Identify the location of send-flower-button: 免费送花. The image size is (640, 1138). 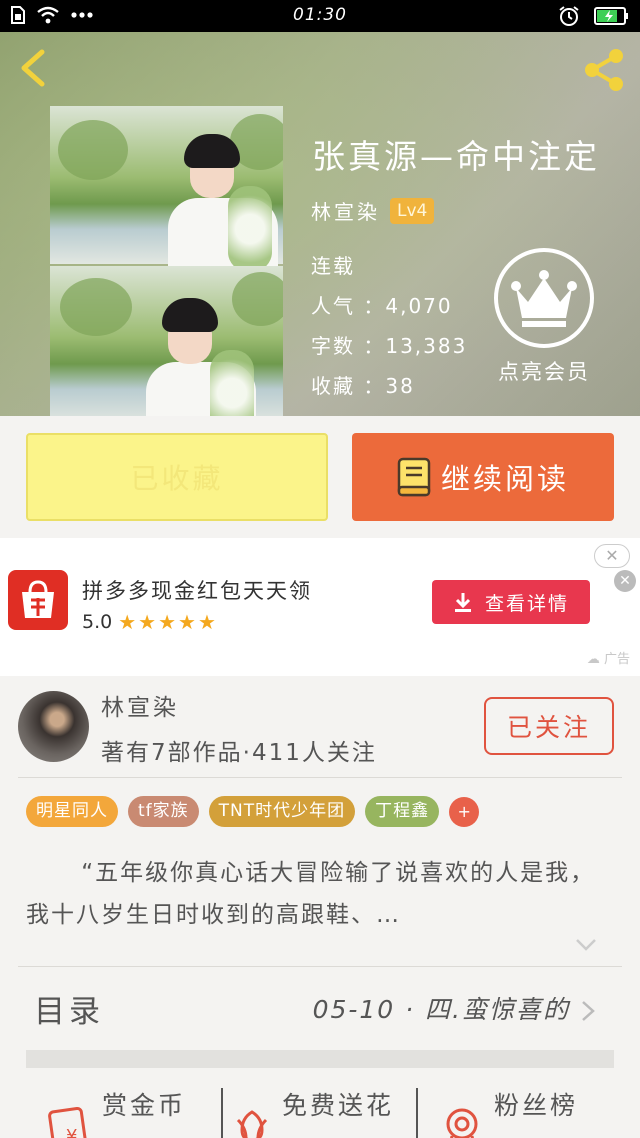
(313, 1112).